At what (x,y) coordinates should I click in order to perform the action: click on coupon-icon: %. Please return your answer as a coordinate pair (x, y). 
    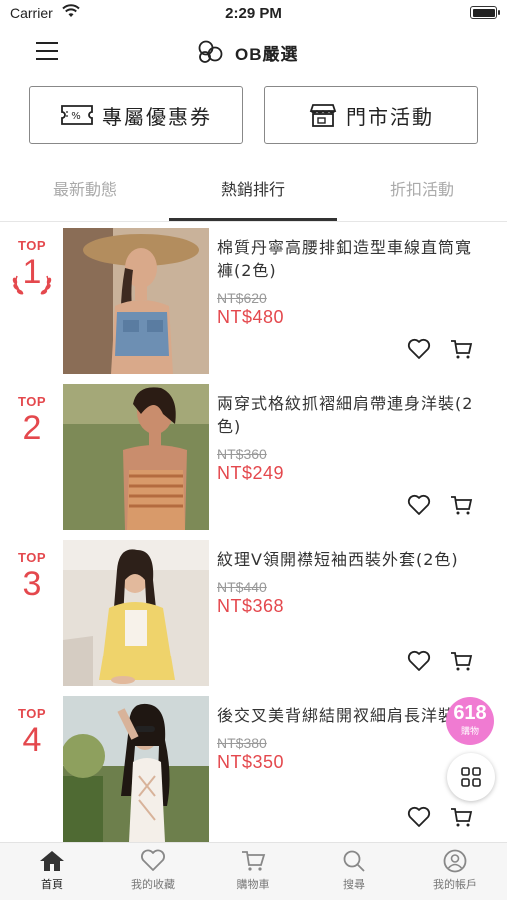
    Looking at the image, I should click on (77, 115).